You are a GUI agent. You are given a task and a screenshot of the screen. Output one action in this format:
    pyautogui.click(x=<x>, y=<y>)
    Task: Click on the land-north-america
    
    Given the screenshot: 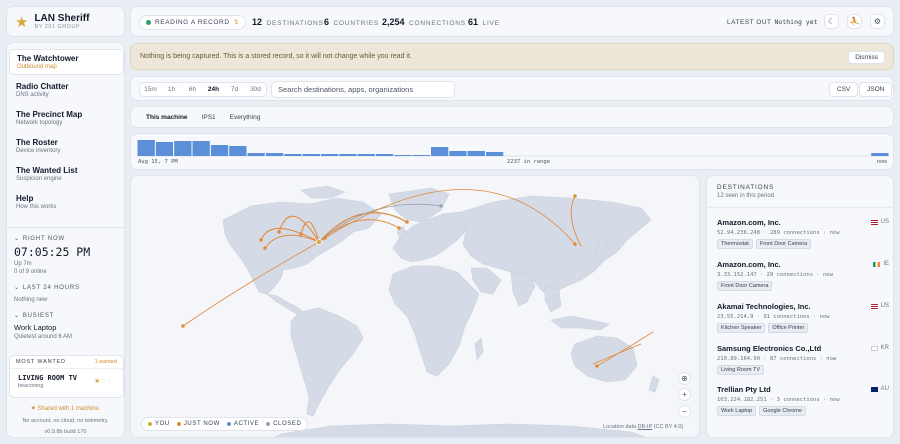 What is the action you would take?
    pyautogui.click(x=302, y=246)
    